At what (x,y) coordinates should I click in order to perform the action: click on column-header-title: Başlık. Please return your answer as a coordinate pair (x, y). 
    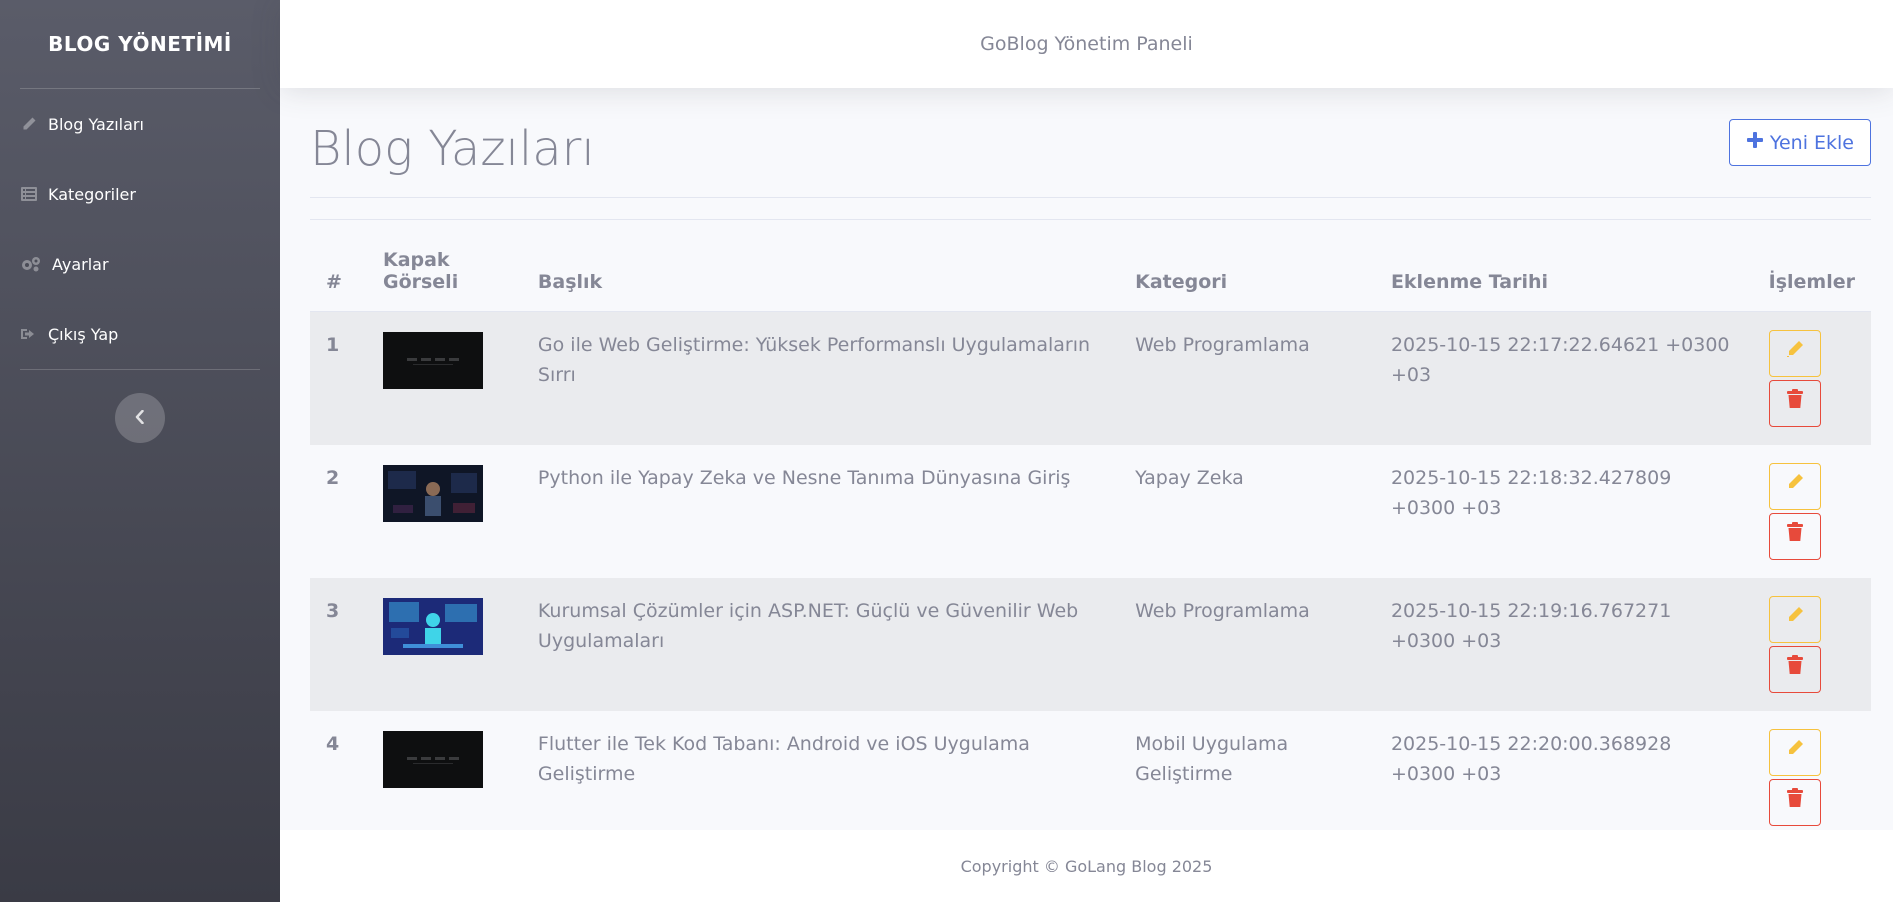
    Looking at the image, I should click on (820, 266).